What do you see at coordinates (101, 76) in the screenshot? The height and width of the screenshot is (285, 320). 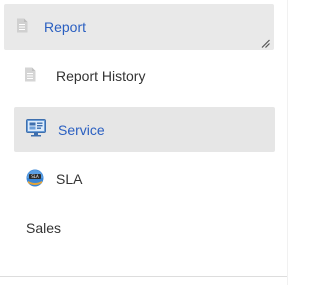 I see `menu-item-label: Report History` at bounding box center [101, 76].